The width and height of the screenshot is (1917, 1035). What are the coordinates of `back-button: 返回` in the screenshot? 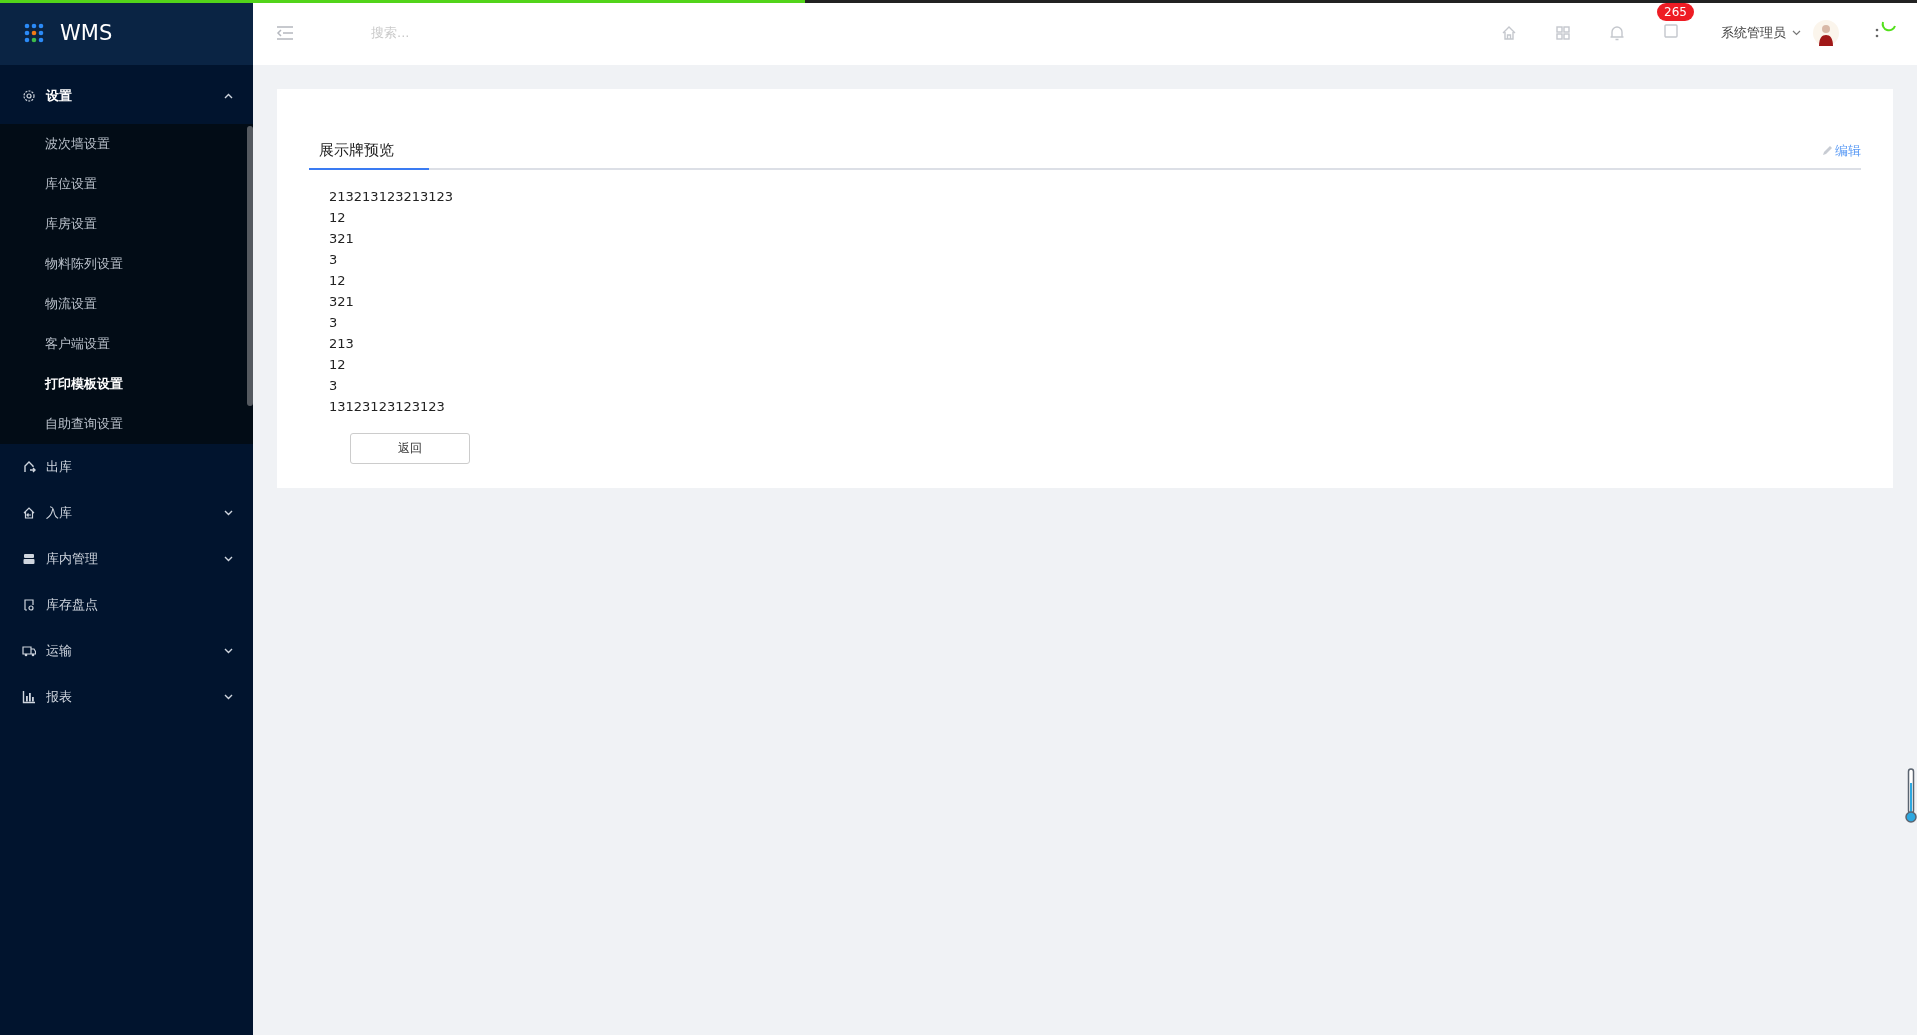 It's located at (410, 448).